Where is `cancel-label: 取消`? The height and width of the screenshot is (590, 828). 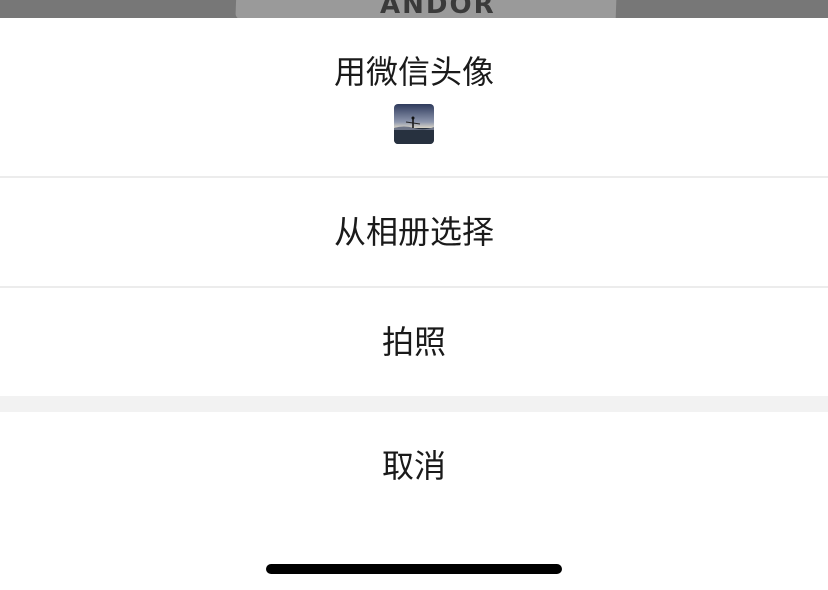
cancel-label: 取消 is located at coordinates (413, 466).